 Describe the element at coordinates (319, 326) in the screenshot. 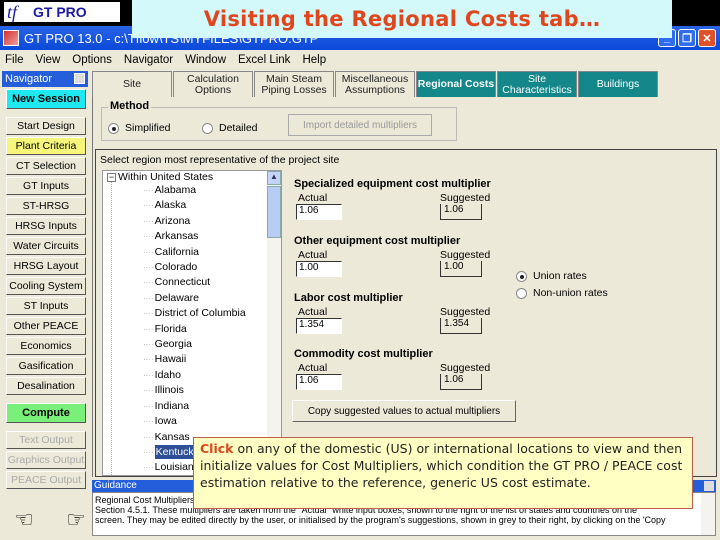

I see `labor-actual-input: 1.354` at that location.